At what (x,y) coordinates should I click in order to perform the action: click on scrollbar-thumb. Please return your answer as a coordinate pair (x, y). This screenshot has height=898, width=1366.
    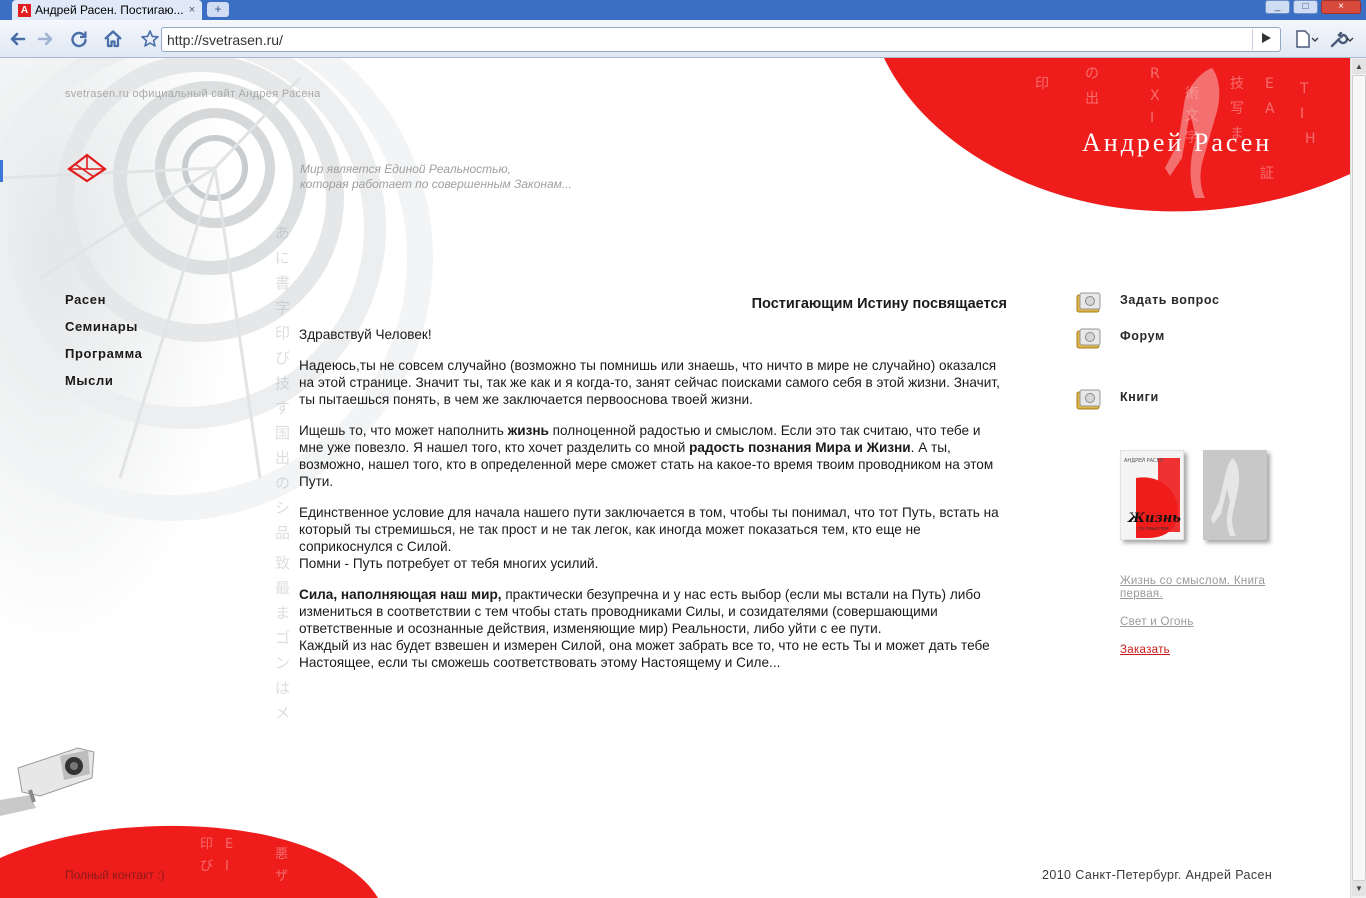
    Looking at the image, I should click on (1359, 478).